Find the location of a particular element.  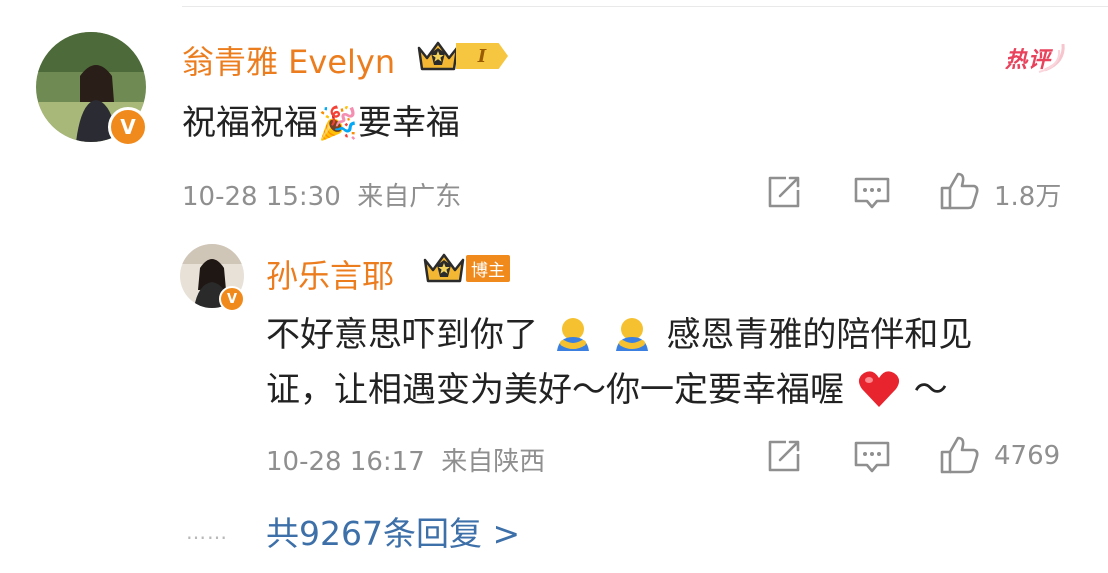

top-divider is located at coordinates (645, 6).